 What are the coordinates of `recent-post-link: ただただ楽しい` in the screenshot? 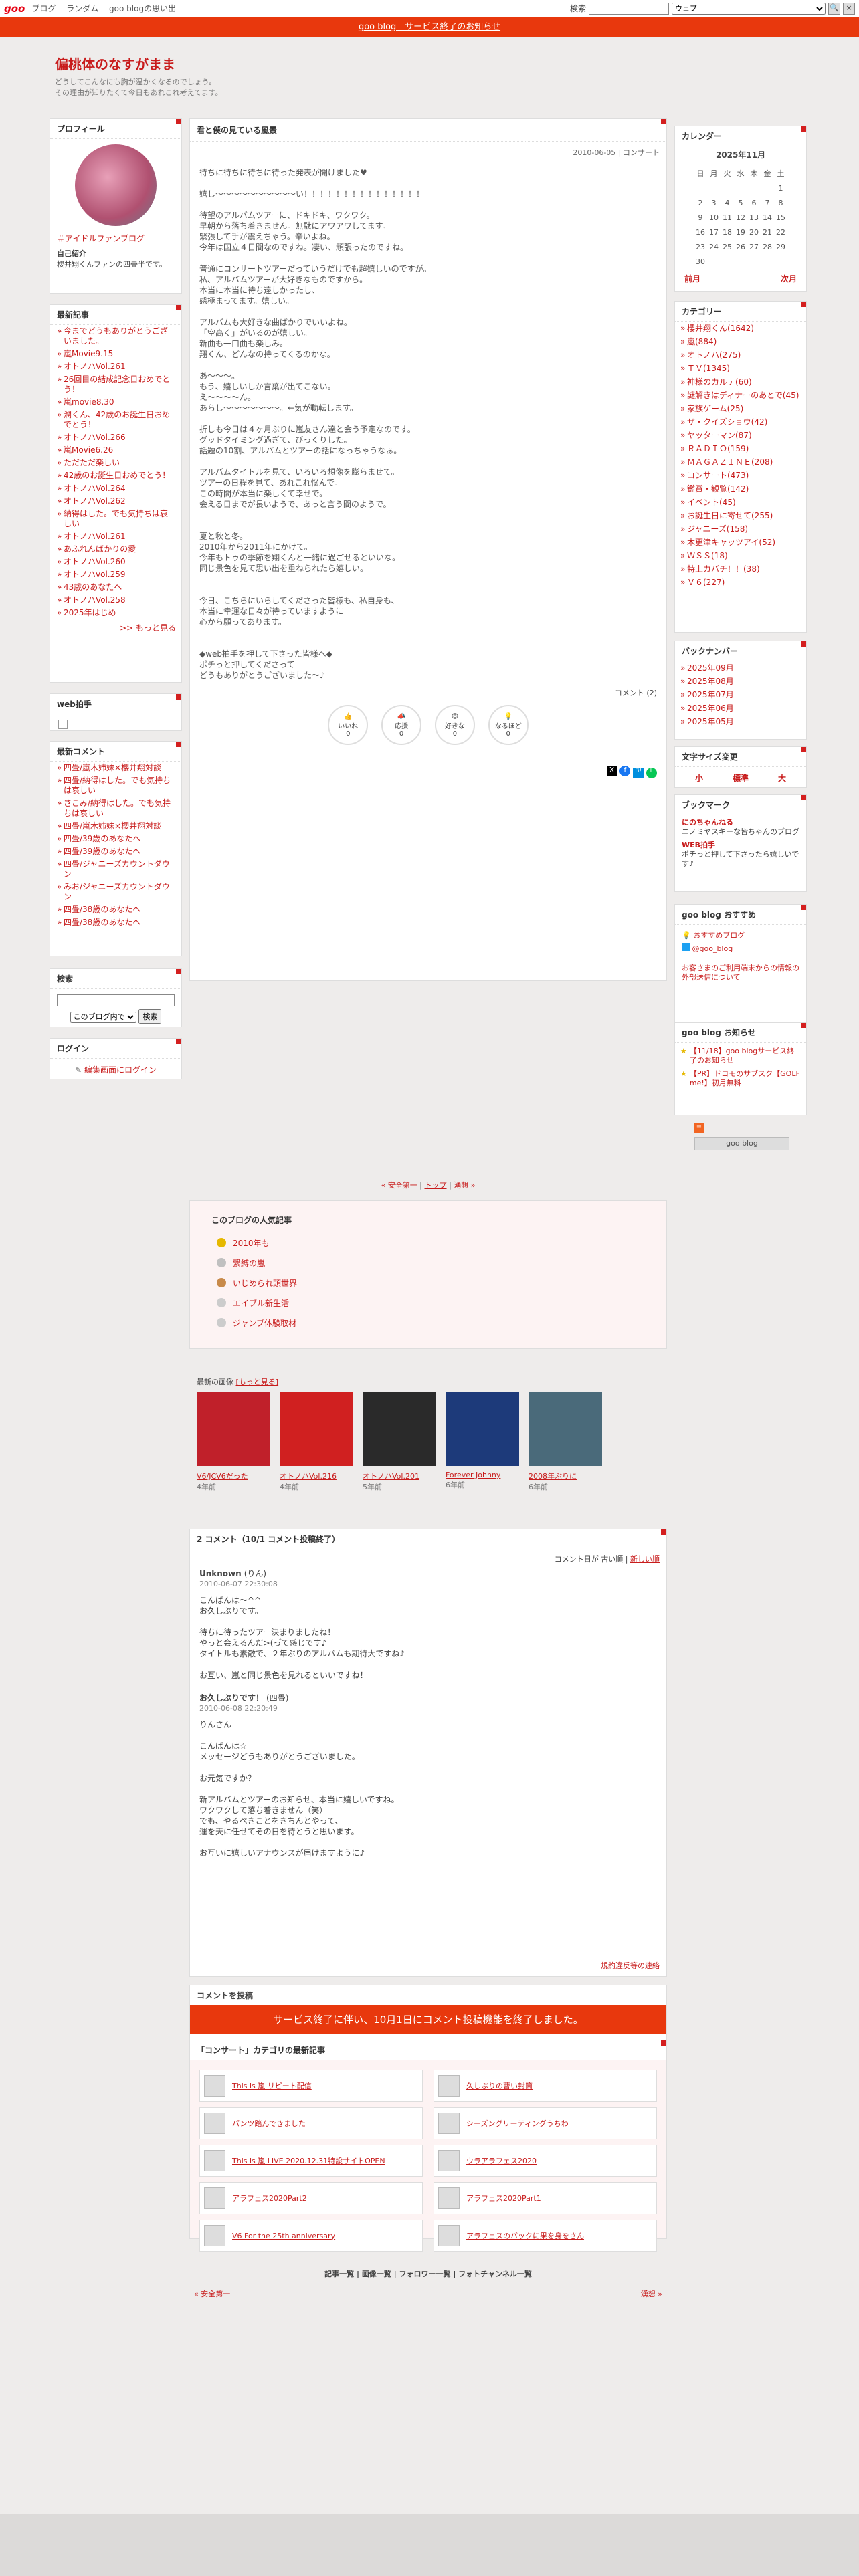 It's located at (116, 463).